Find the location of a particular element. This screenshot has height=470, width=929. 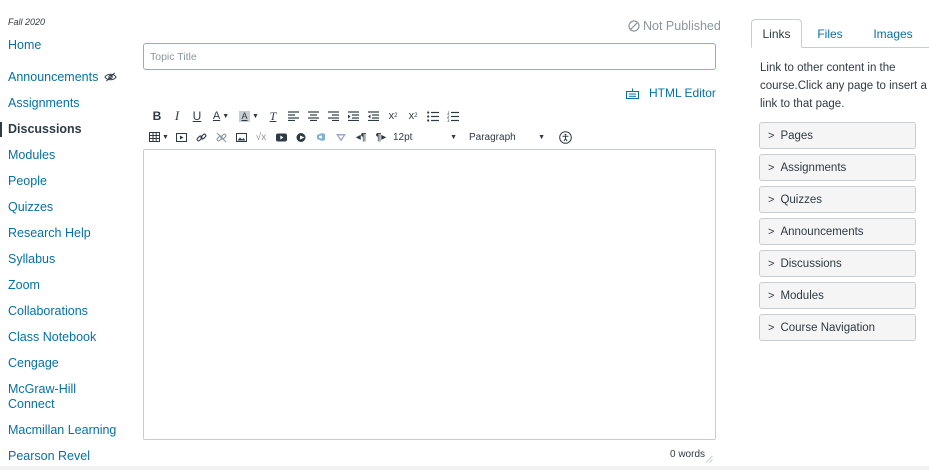

nav-item-assignments: Assignments is located at coordinates (67, 103).